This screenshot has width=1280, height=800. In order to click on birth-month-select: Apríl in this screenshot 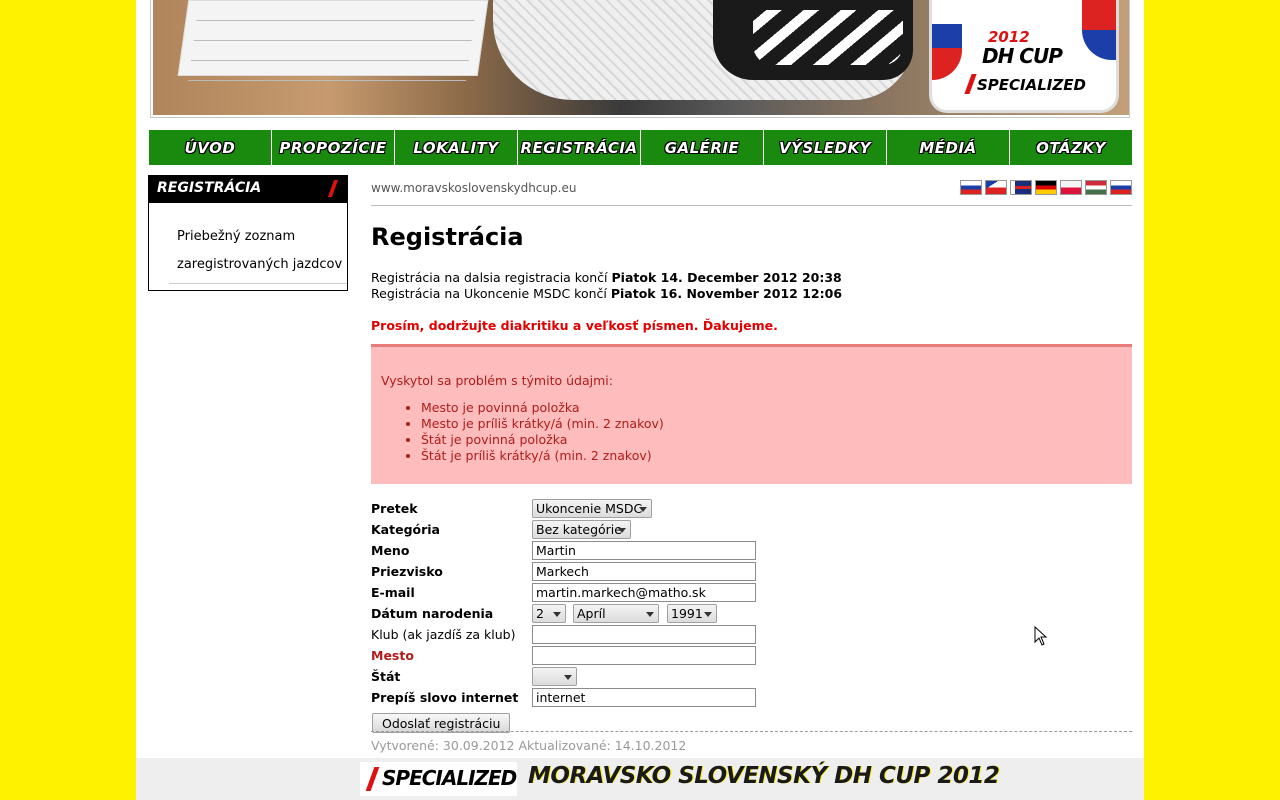, I will do `click(616, 613)`.